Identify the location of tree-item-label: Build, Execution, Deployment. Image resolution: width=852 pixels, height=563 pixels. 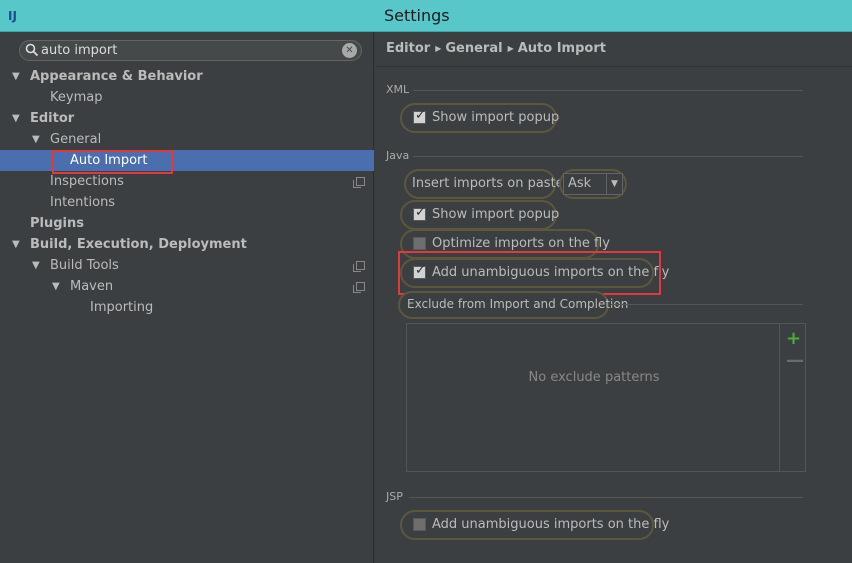
(138, 244).